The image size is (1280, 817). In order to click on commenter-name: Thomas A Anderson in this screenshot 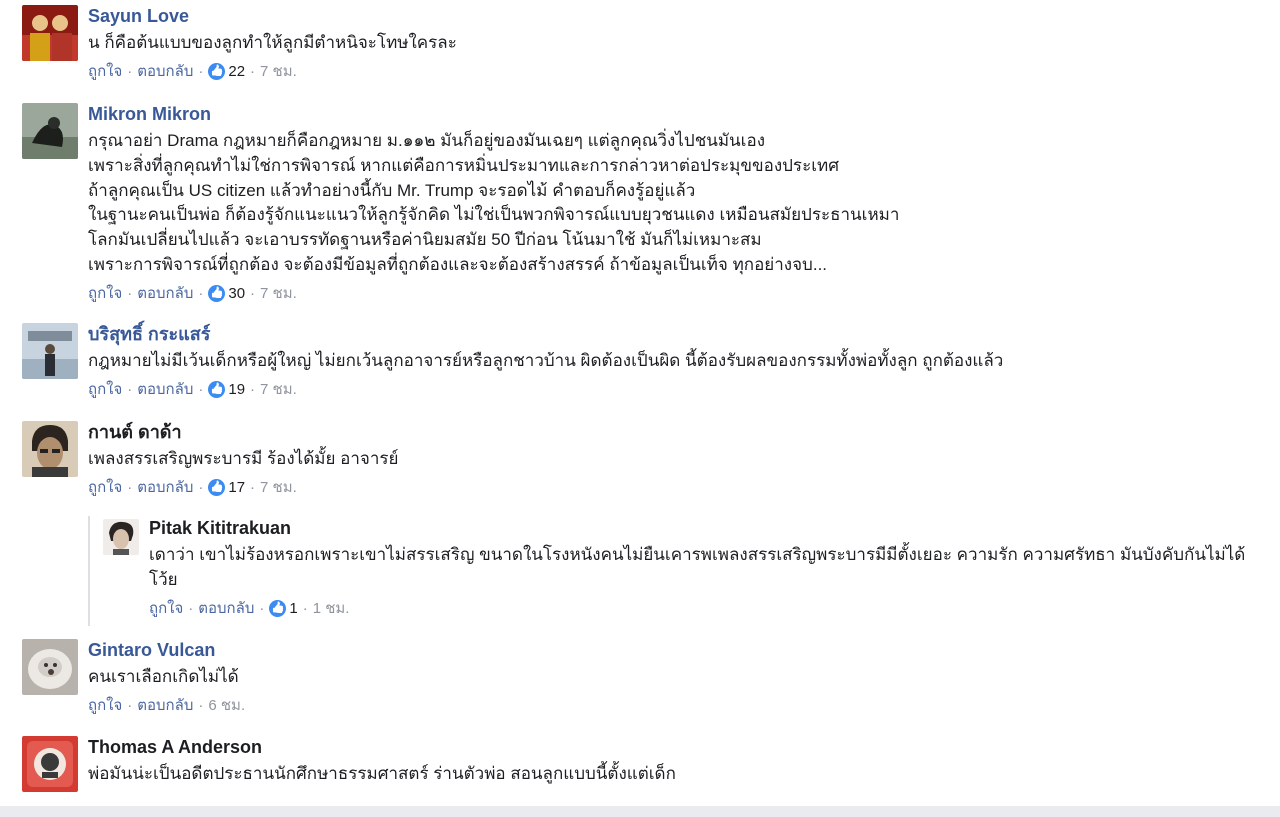, I will do `click(680, 747)`.